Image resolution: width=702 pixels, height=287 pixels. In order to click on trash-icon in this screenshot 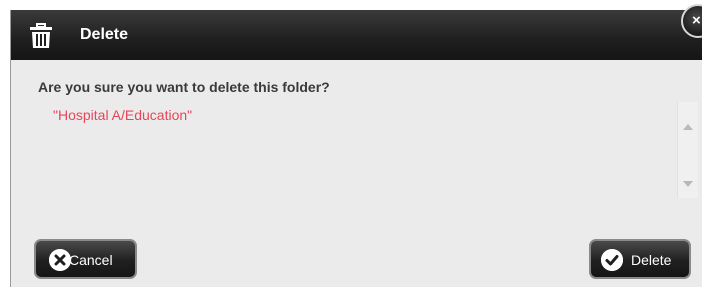, I will do `click(41, 36)`.